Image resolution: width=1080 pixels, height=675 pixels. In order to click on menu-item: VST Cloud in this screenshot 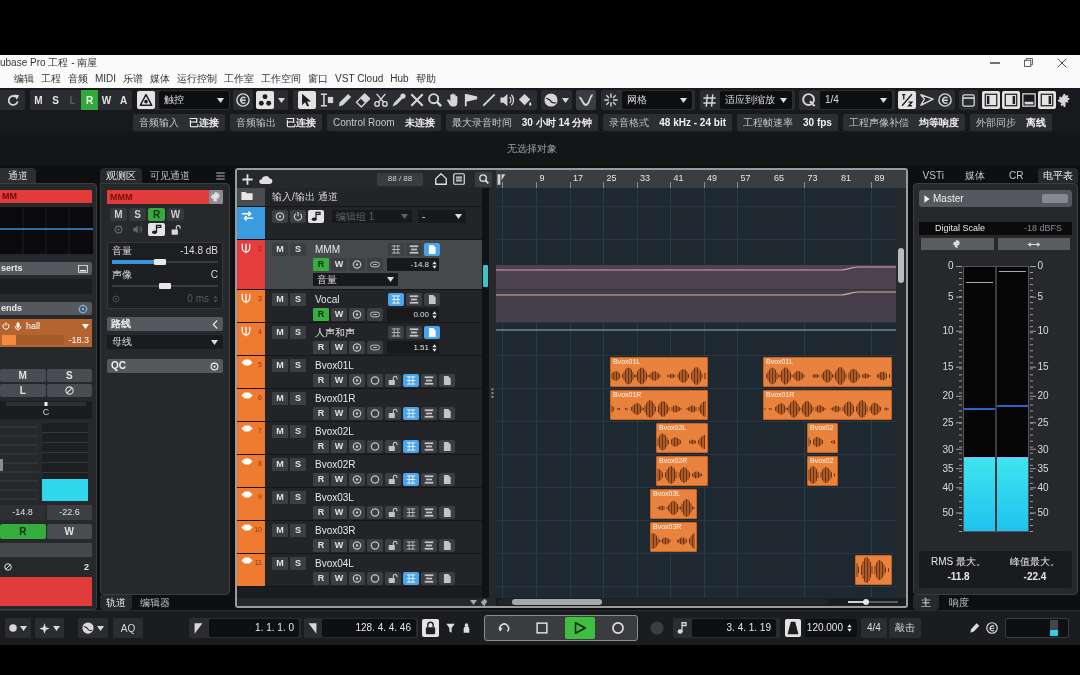, I will do `click(359, 79)`.